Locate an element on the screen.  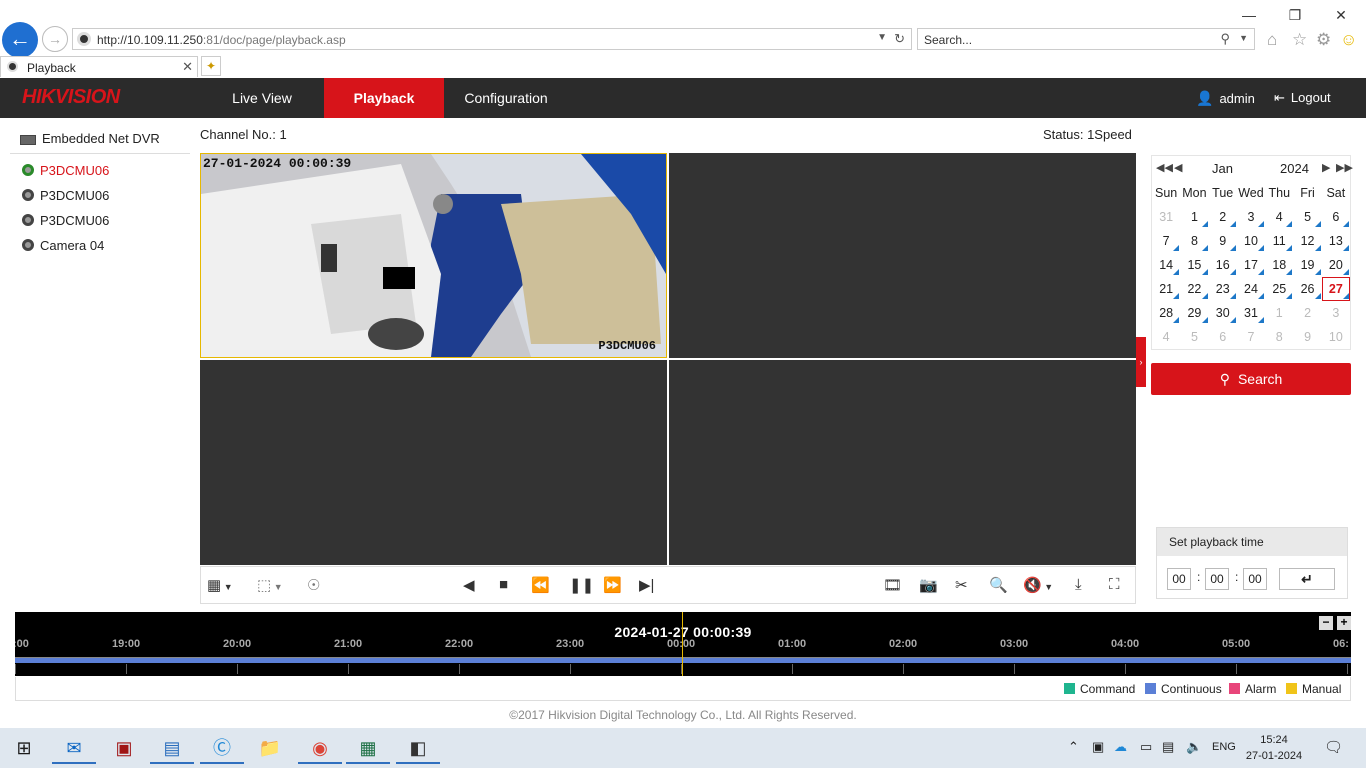
volume-icon: 🔈 is located at coordinates (1194, 747).